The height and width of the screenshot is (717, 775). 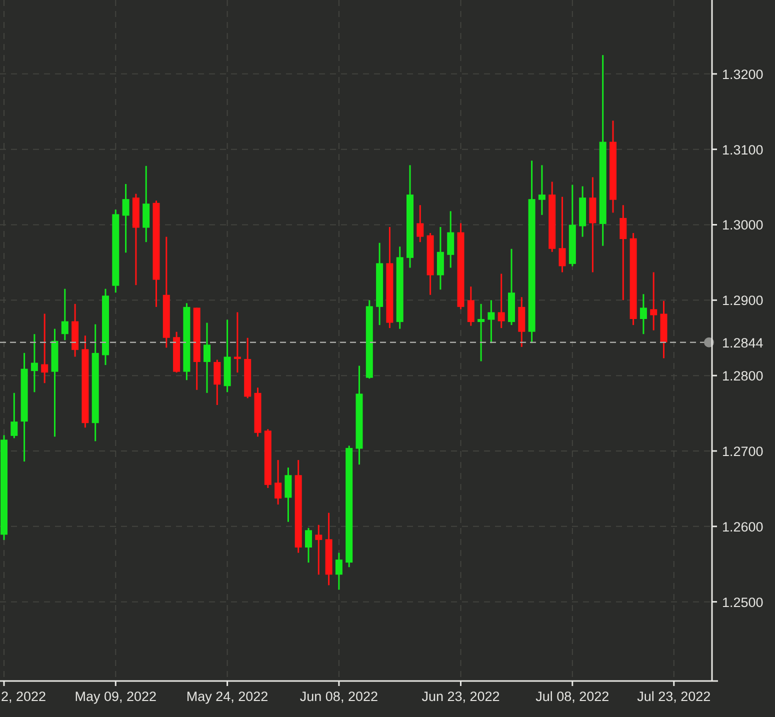 What do you see at coordinates (115, 696) in the screenshot?
I see `x-axis-label: May 09, 2022` at bounding box center [115, 696].